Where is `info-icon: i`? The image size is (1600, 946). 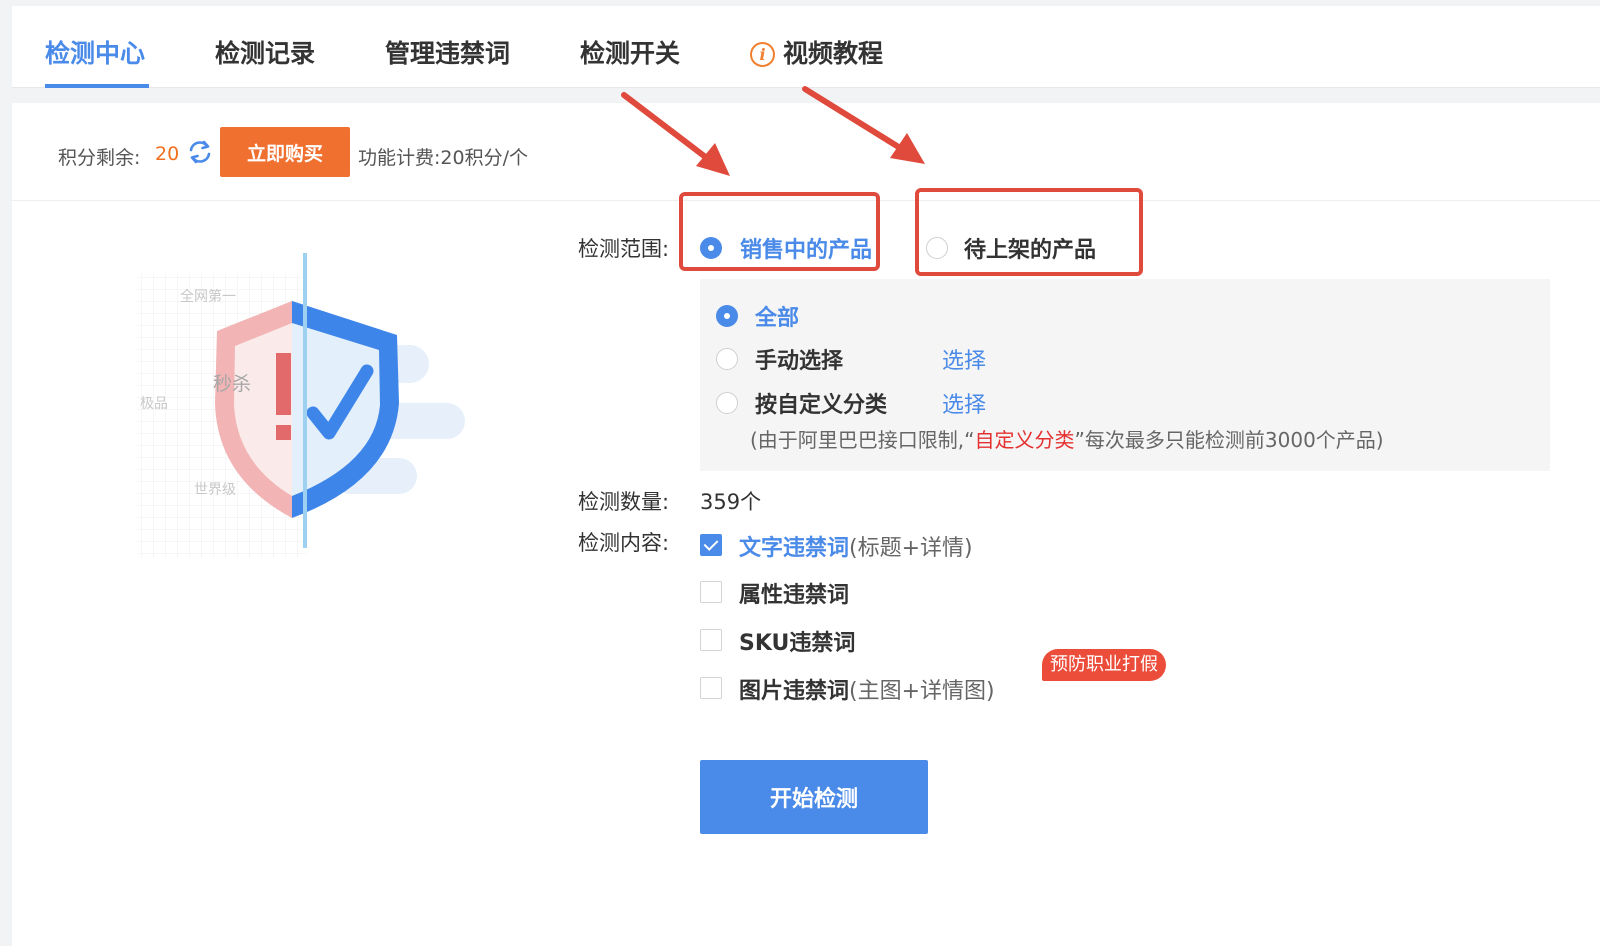
info-icon: i is located at coordinates (762, 54).